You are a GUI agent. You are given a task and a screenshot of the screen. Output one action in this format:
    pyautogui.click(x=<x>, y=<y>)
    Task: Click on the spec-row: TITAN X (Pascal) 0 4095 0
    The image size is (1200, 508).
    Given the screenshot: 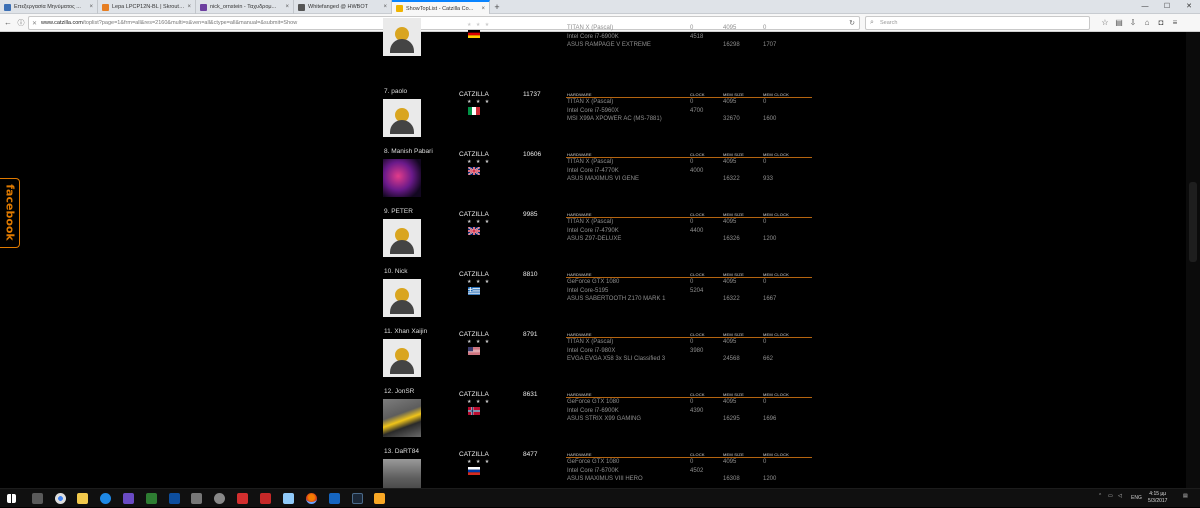 What is the action you would take?
    pyautogui.click(x=689, y=222)
    